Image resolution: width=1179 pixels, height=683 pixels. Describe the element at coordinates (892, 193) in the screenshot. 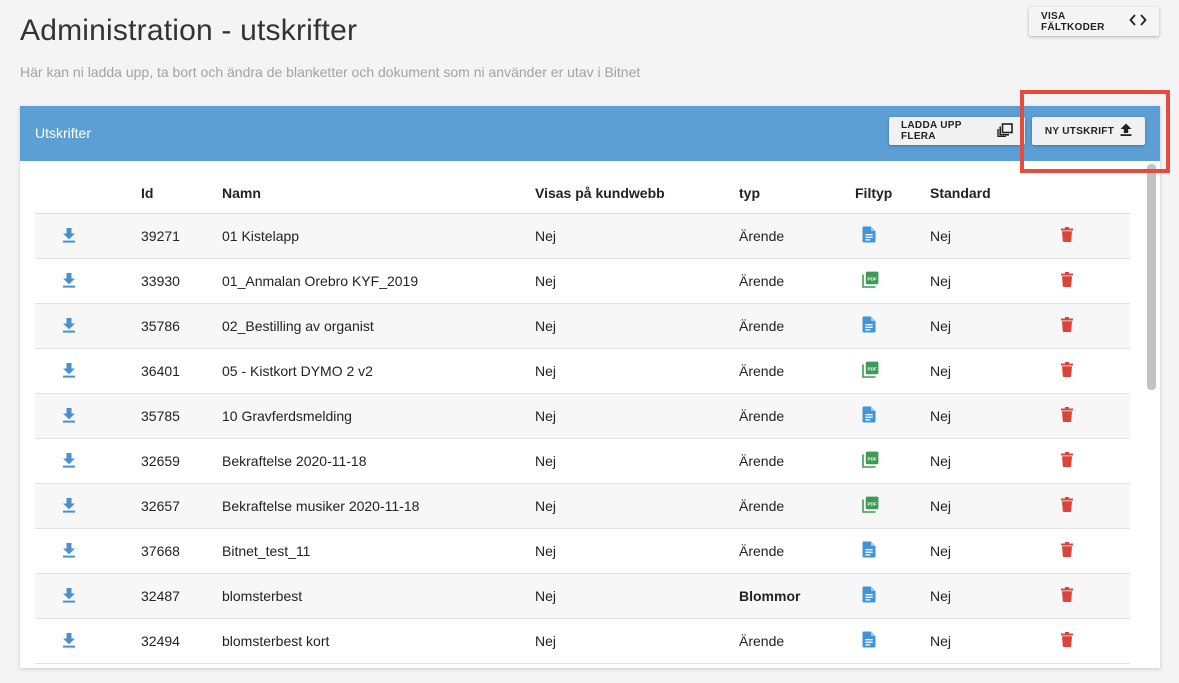

I see `column-header-filetype: Filtyp` at that location.